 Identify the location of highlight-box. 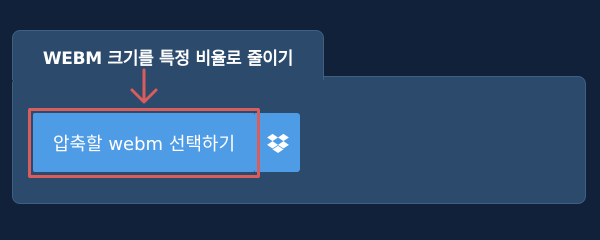
(144, 143).